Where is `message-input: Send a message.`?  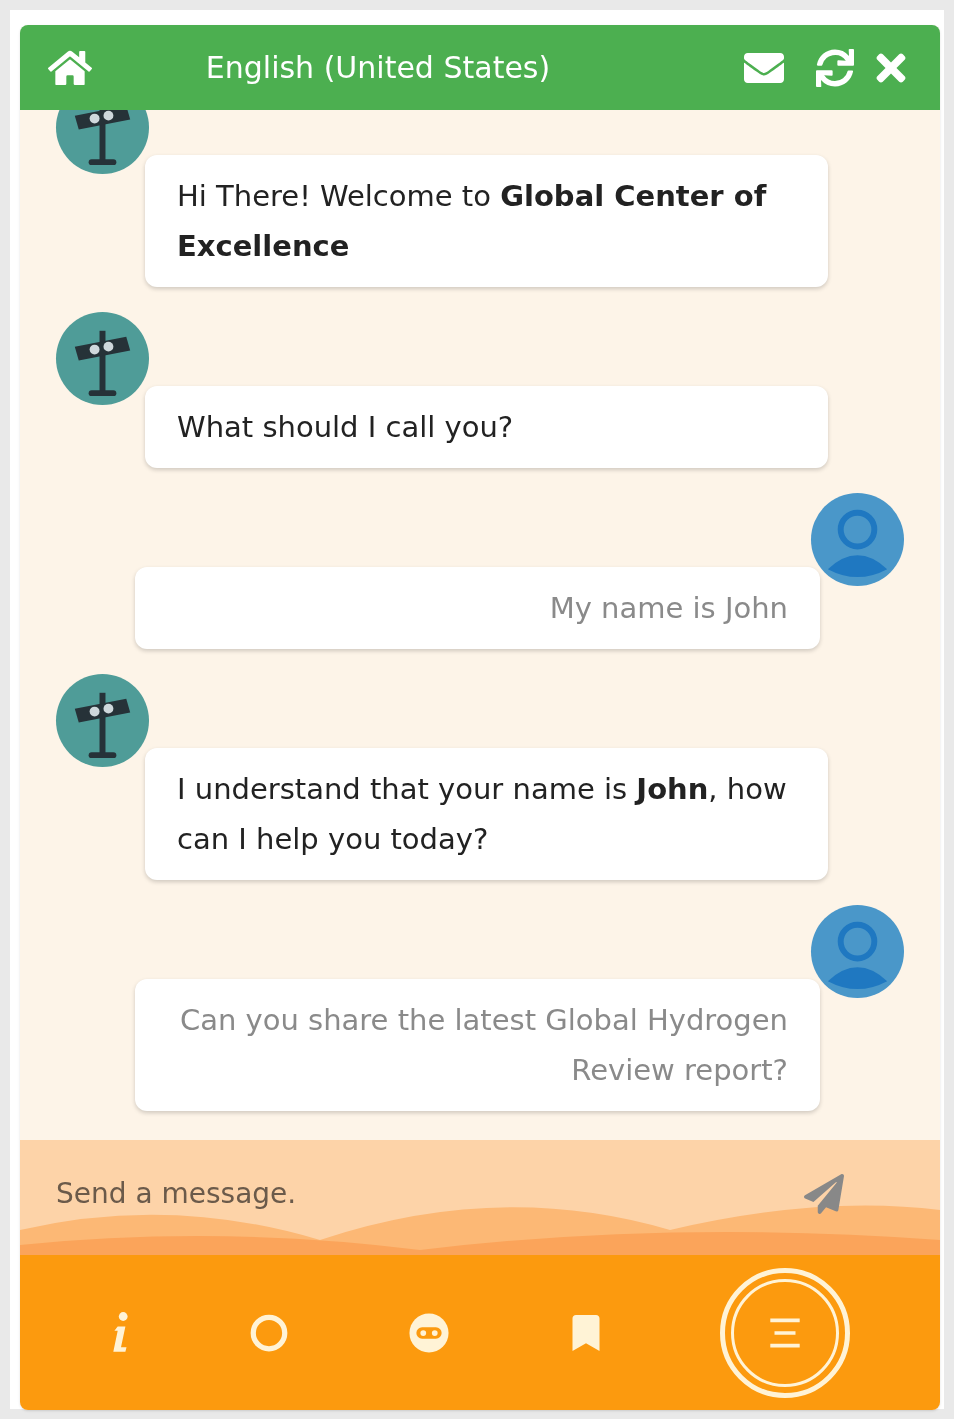
message-input: Send a message. is located at coordinates (430, 1193).